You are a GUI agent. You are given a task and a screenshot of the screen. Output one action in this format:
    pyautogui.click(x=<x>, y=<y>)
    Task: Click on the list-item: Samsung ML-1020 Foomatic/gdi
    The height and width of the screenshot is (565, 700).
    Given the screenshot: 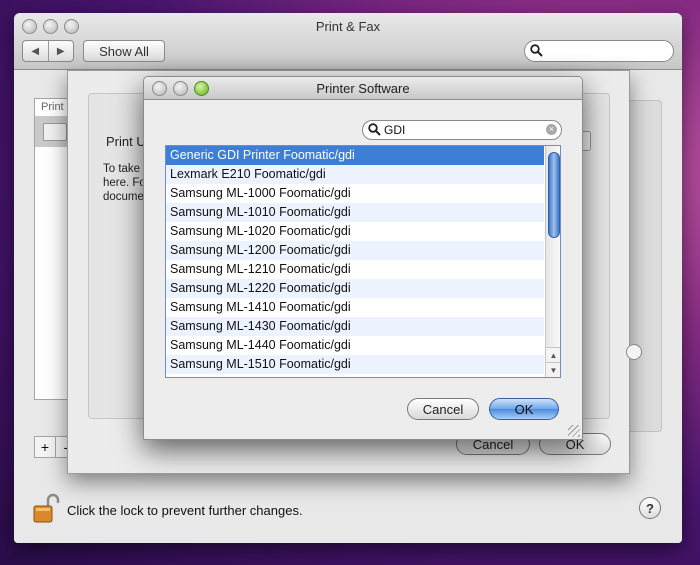 What is the action you would take?
    pyautogui.click(x=355, y=231)
    